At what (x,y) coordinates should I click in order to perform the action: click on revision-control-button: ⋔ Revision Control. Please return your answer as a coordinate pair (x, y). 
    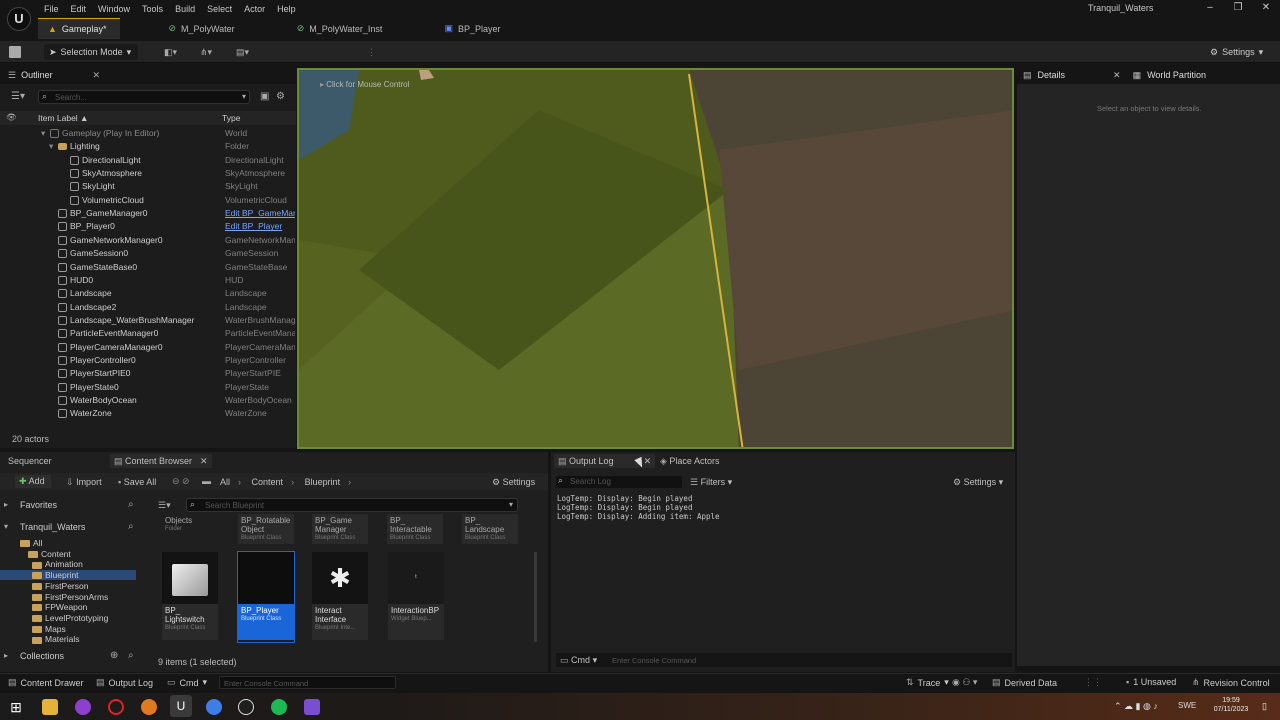
    Looking at the image, I should click on (1231, 682).